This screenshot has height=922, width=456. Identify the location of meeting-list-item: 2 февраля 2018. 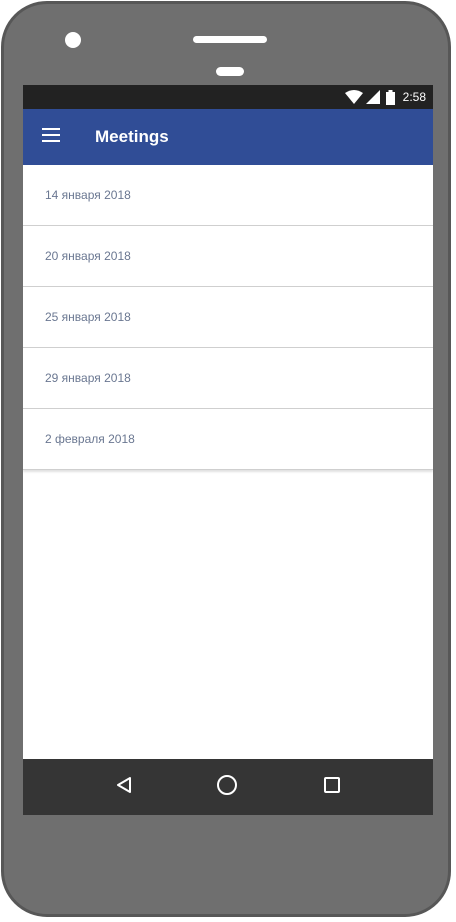
(228, 439).